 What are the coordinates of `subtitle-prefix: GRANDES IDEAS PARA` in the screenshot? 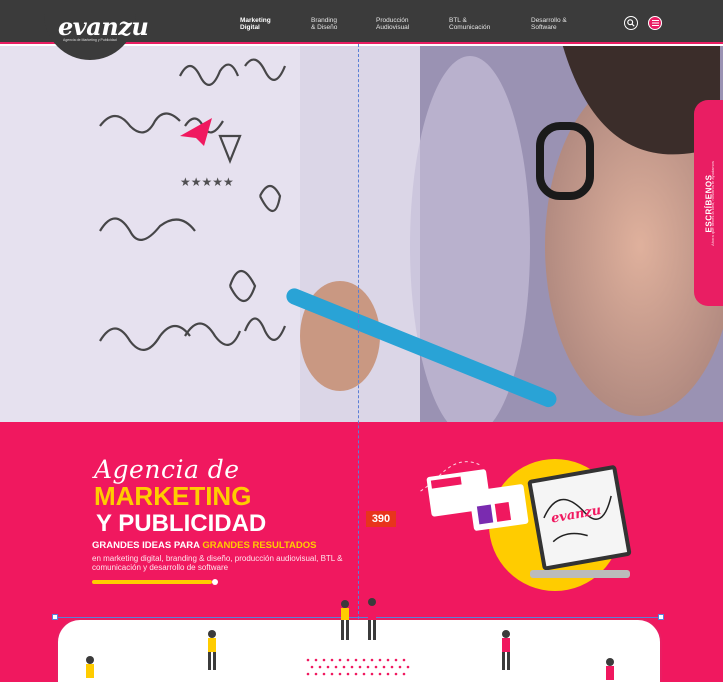 It's located at (147, 545).